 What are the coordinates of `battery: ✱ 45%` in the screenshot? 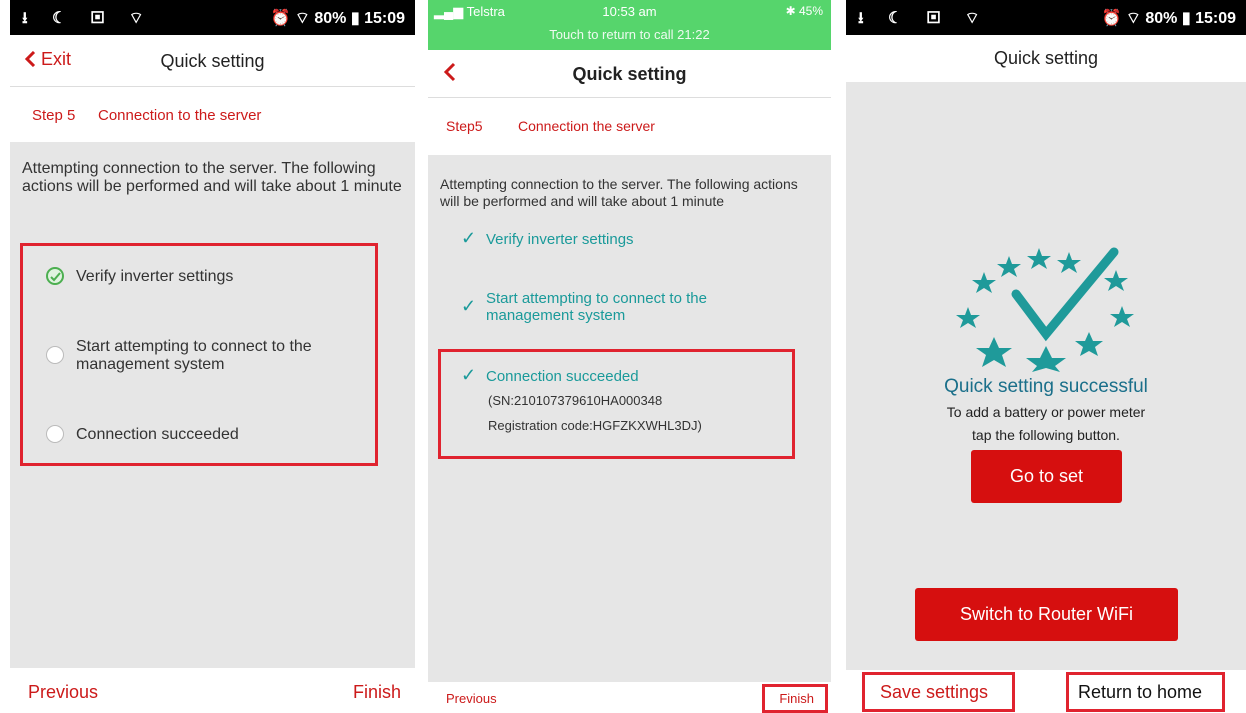 It's located at (804, 11).